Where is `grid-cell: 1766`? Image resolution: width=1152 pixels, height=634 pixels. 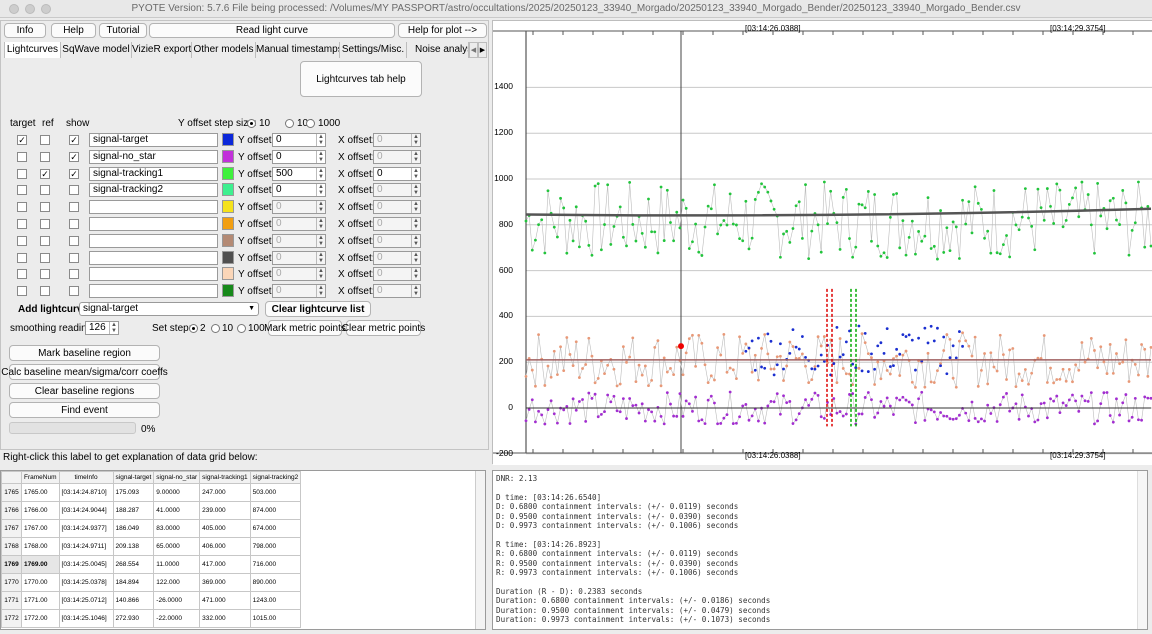
grid-cell: 1766 is located at coordinates (11, 510).